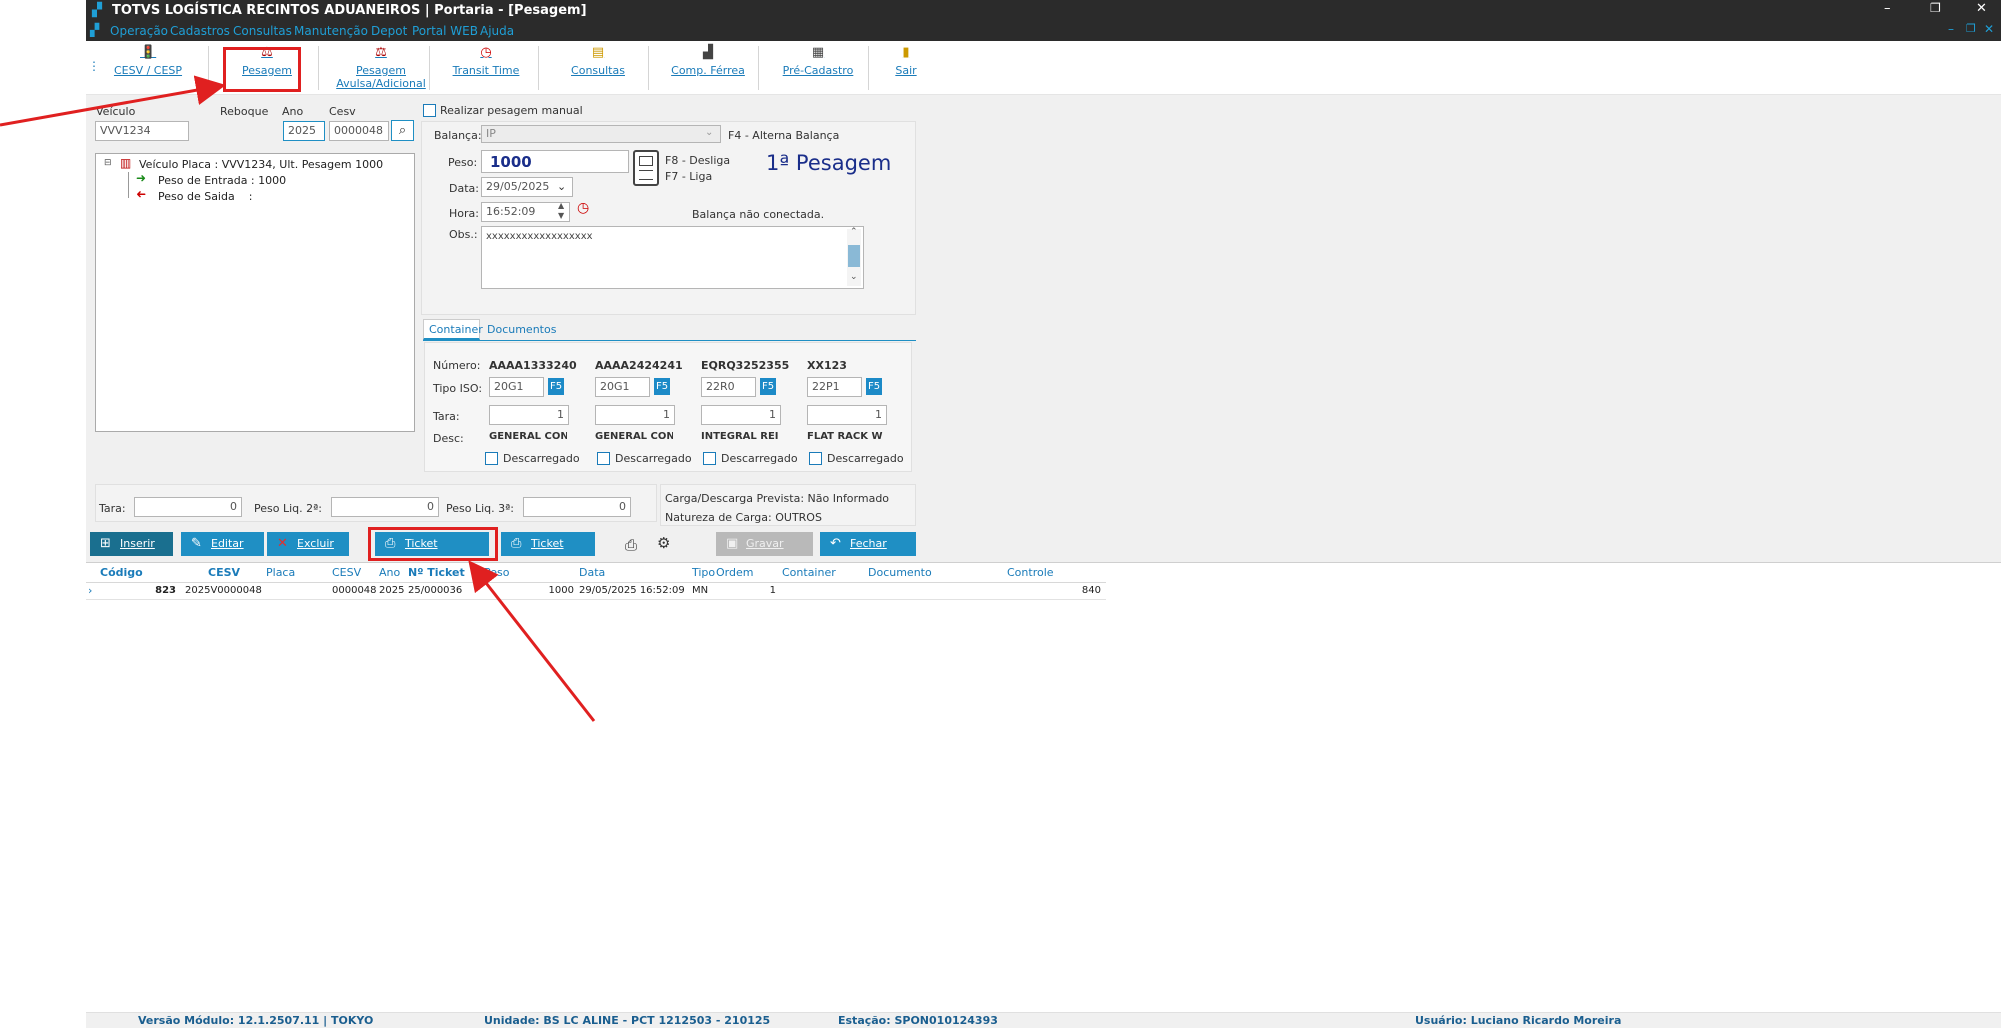 The image size is (2001, 1028). I want to click on tree-collapse-icon: ⊟, so click(108, 163).